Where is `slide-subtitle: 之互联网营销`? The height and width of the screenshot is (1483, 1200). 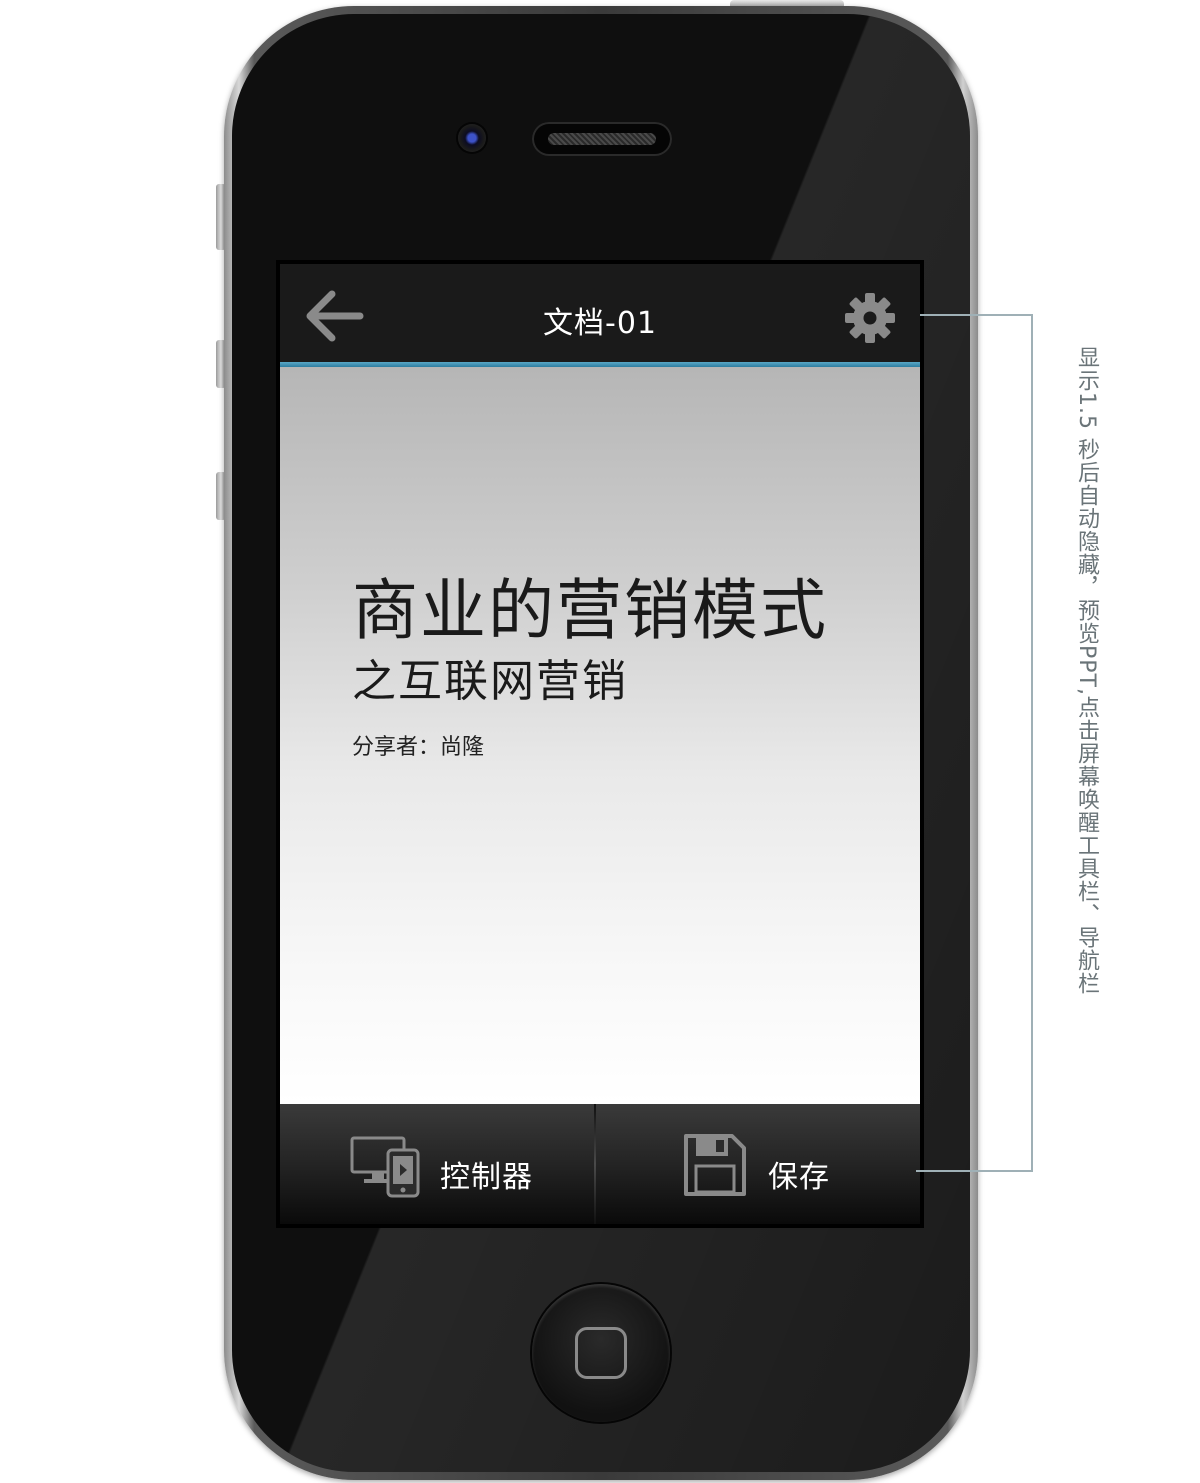 slide-subtitle: 之互联网营销 is located at coordinates (490, 681).